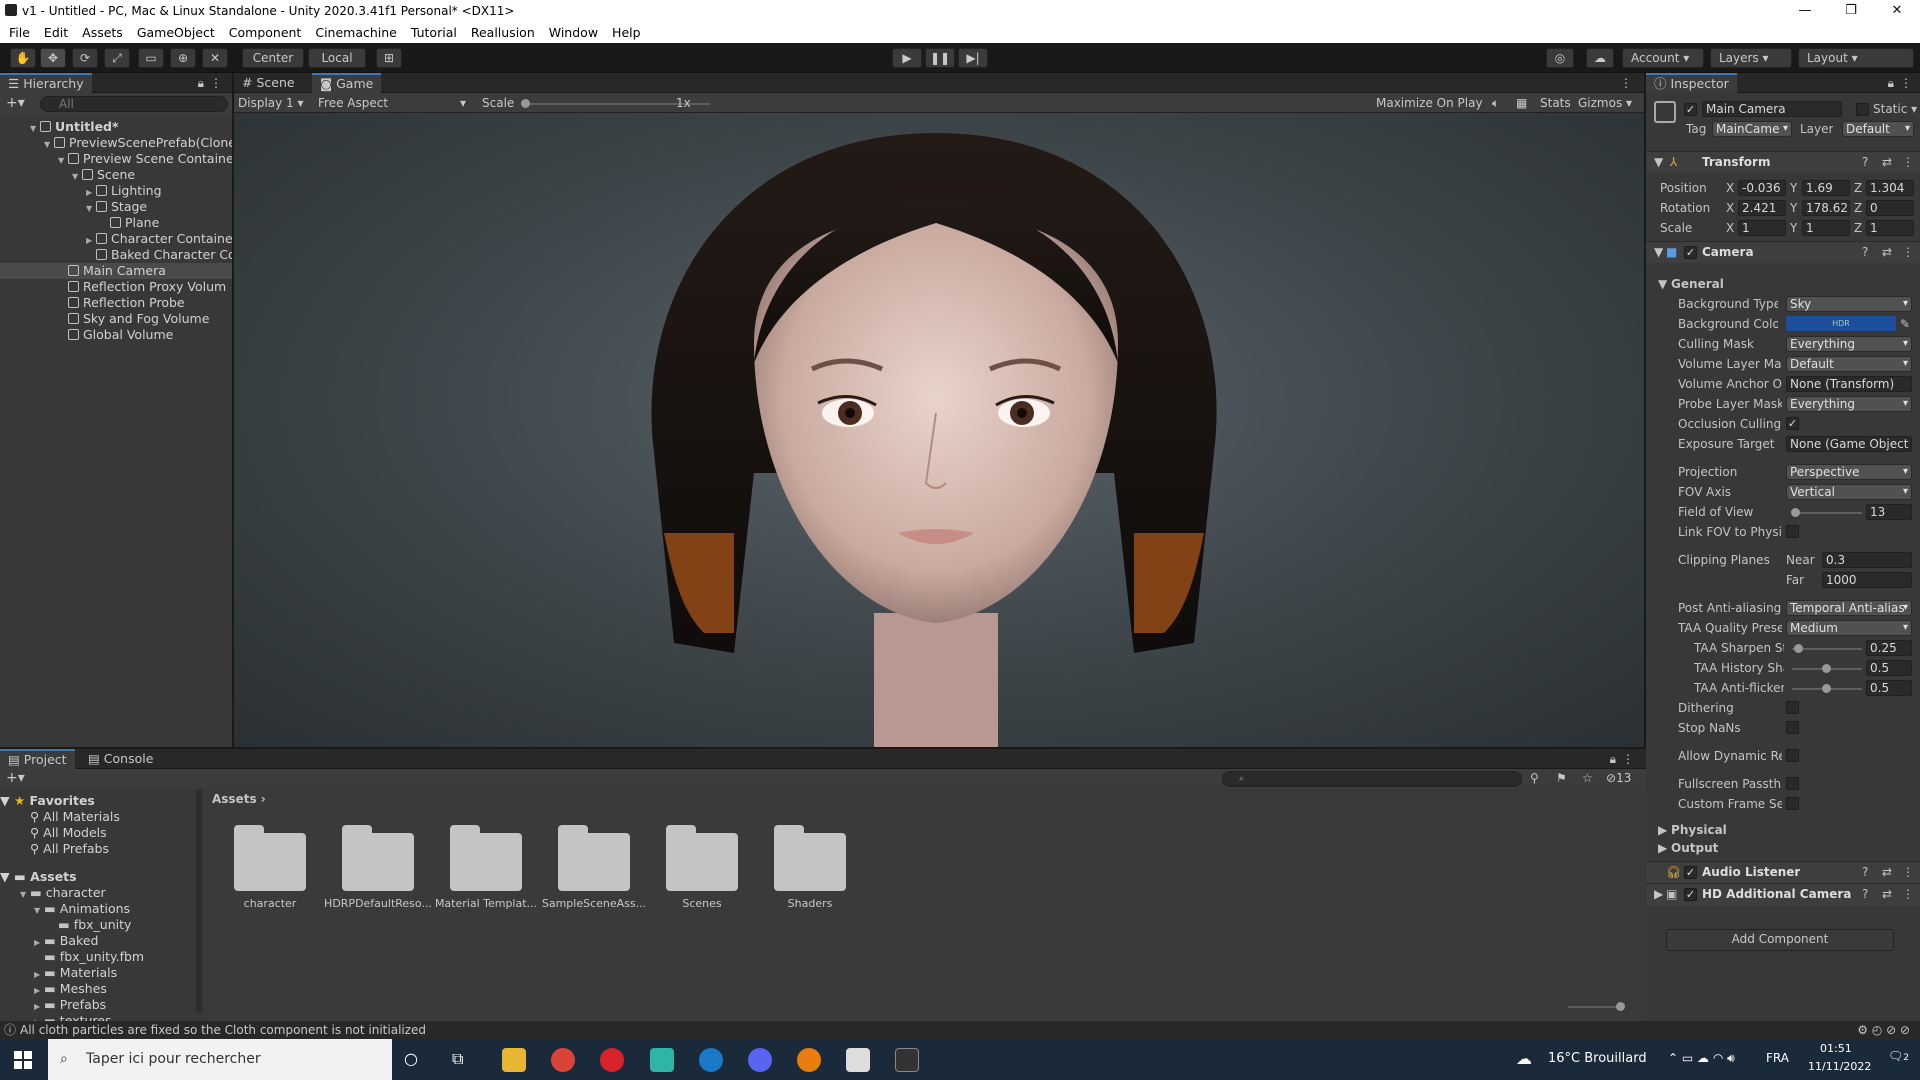 This screenshot has height=1080, width=1920. What do you see at coordinates (1777, 1058) in the screenshot?
I see `language-indicator: FRA` at bounding box center [1777, 1058].